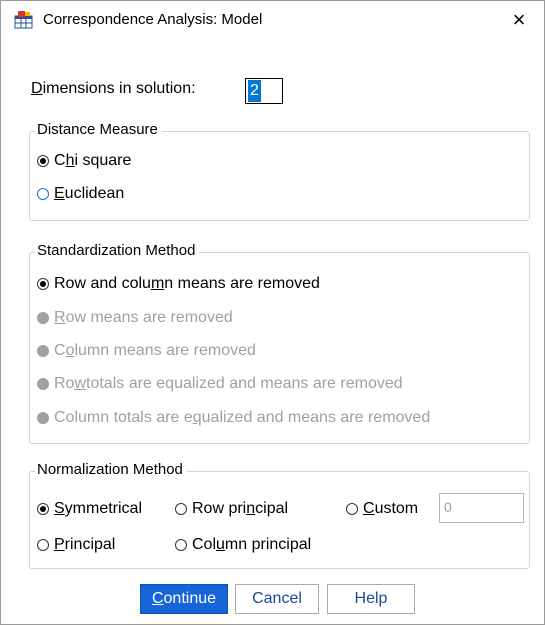  I want to click on opt3-mnemonic: o, so click(70, 350).